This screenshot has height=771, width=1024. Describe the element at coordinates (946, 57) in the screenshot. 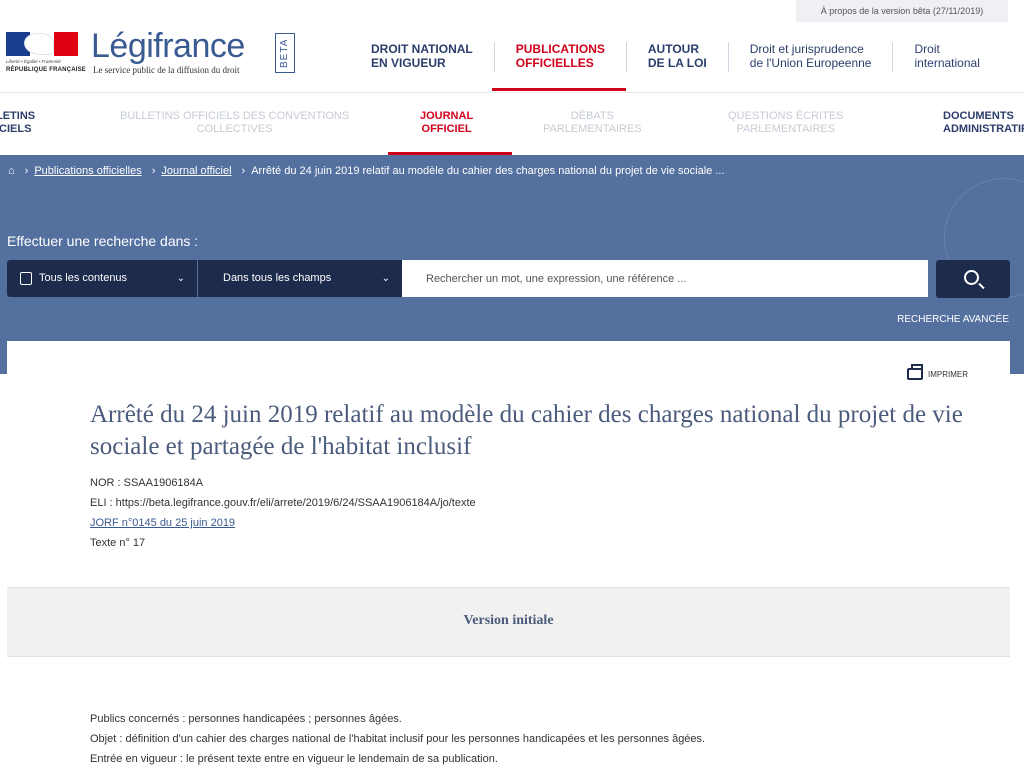

I see `nav-droit-international: Droit international` at that location.